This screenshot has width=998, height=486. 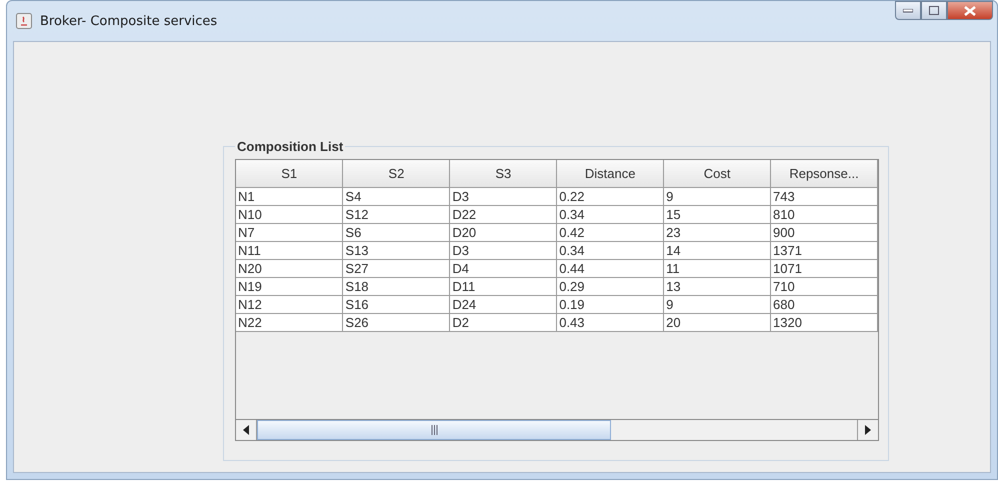 What do you see at coordinates (824, 287) in the screenshot?
I see `table-cell: 710` at bounding box center [824, 287].